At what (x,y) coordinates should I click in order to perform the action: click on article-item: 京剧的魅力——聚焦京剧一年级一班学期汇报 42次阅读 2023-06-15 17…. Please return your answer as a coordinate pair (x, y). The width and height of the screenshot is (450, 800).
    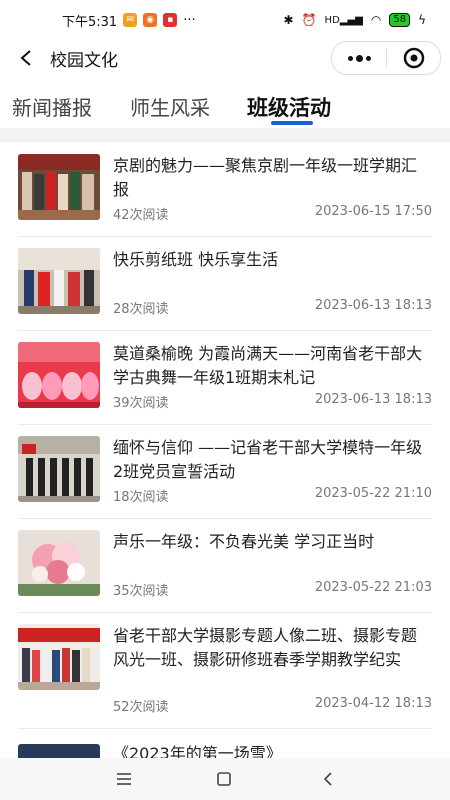
    Looking at the image, I should click on (225, 189).